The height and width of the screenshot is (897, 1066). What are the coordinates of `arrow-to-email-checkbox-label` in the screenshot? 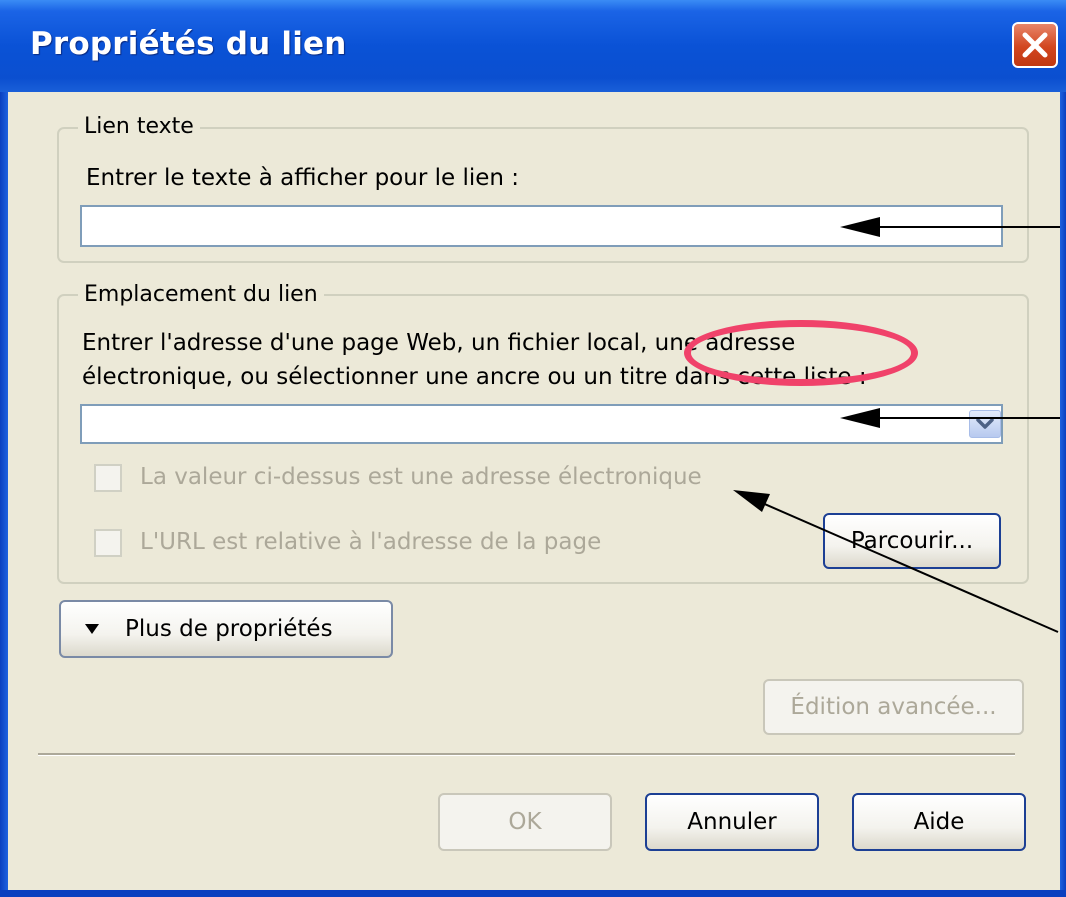 It's located at (896, 561).